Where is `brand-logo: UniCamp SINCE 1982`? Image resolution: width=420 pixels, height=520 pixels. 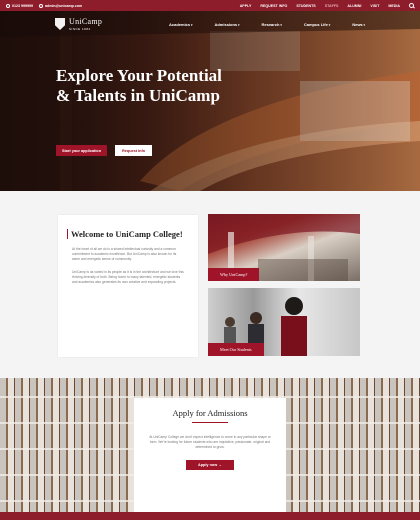 brand-logo: UniCamp SINCE 1982 is located at coordinates (78, 24).